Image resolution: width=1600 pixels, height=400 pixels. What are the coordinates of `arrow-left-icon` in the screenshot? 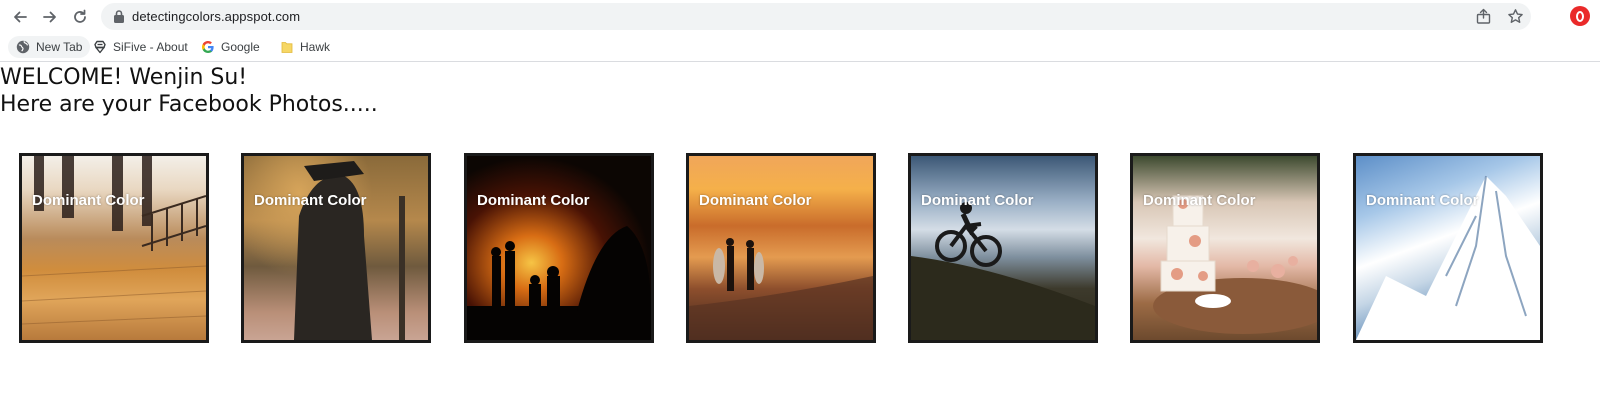 It's located at (20, 17).